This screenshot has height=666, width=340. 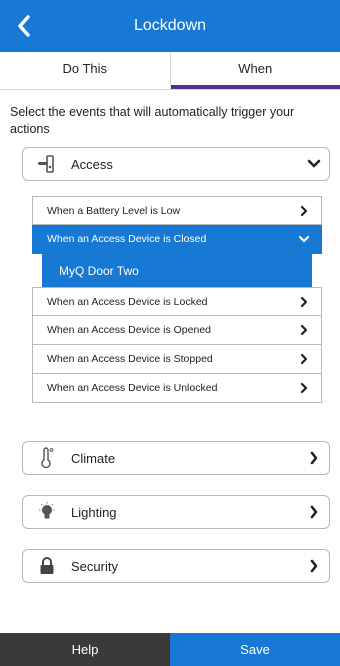 I want to click on event-device-opened: When an Access Device is Opened, so click(x=177, y=330).